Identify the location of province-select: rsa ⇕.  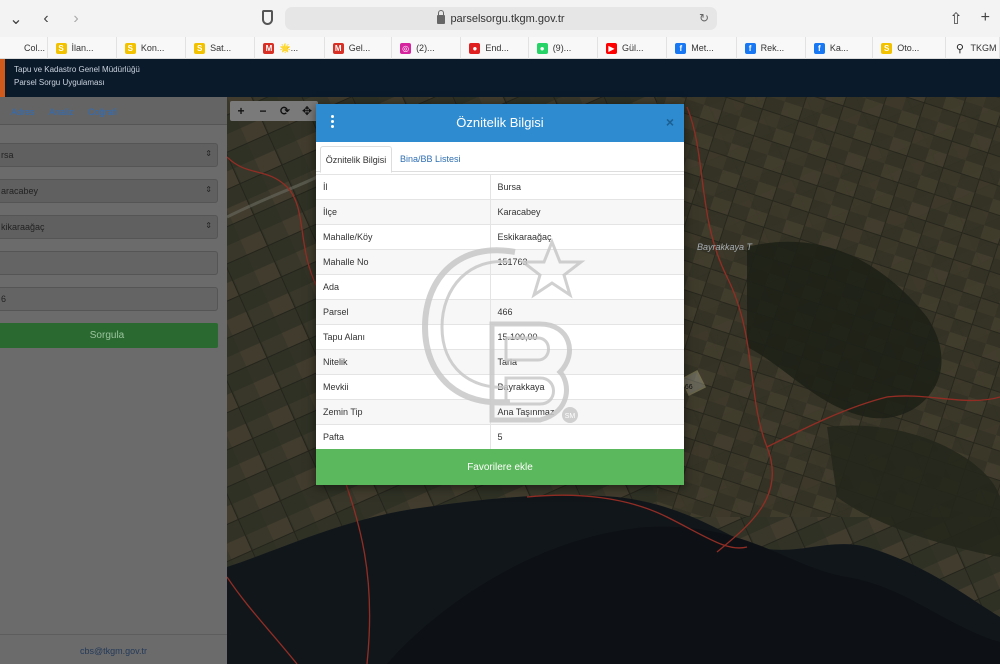
(109, 155).